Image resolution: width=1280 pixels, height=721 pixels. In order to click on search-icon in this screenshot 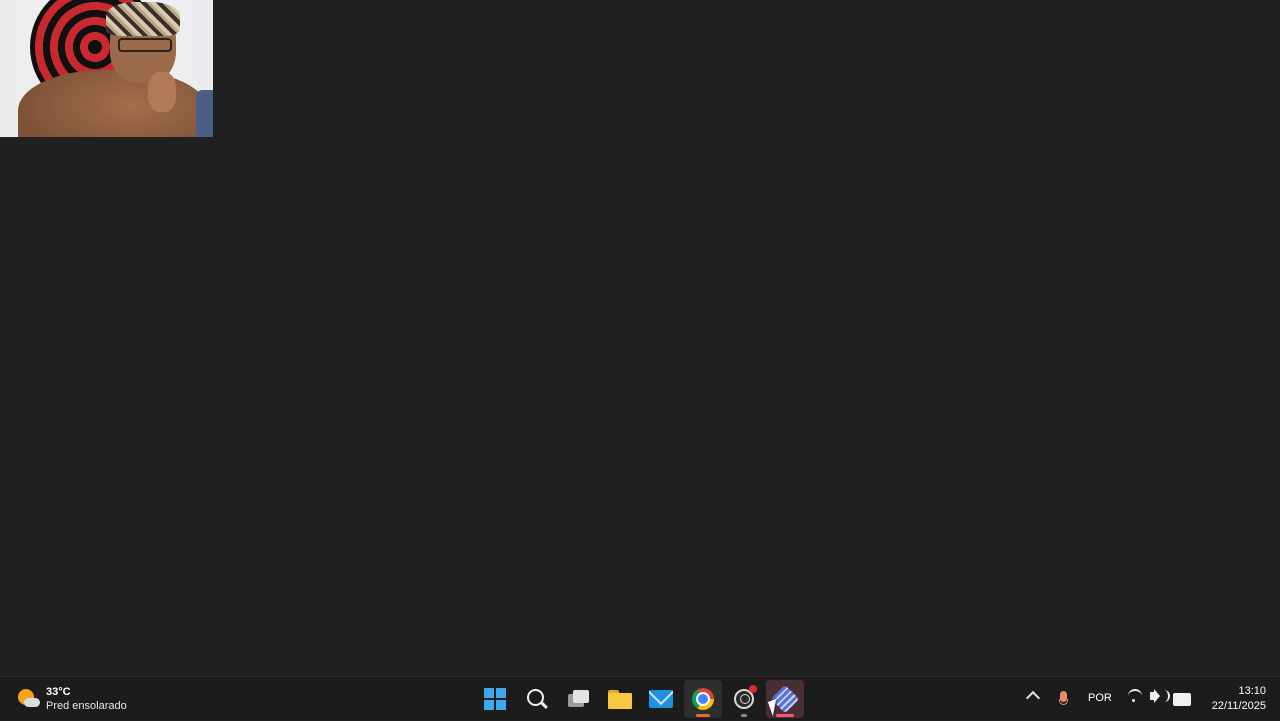, I will do `click(535, 697)`.